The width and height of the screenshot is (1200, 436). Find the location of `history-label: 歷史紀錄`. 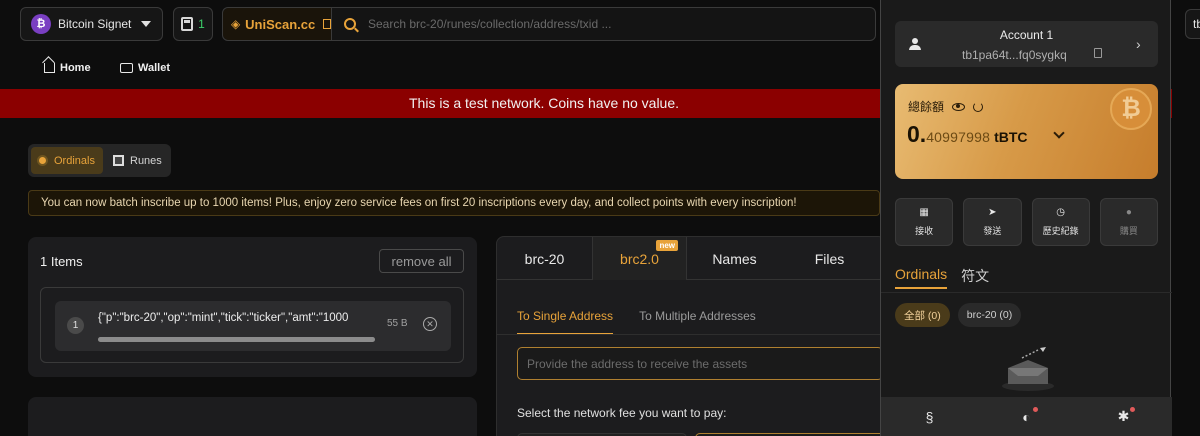

history-label: 歷史紀錄 is located at coordinates (1060, 231).